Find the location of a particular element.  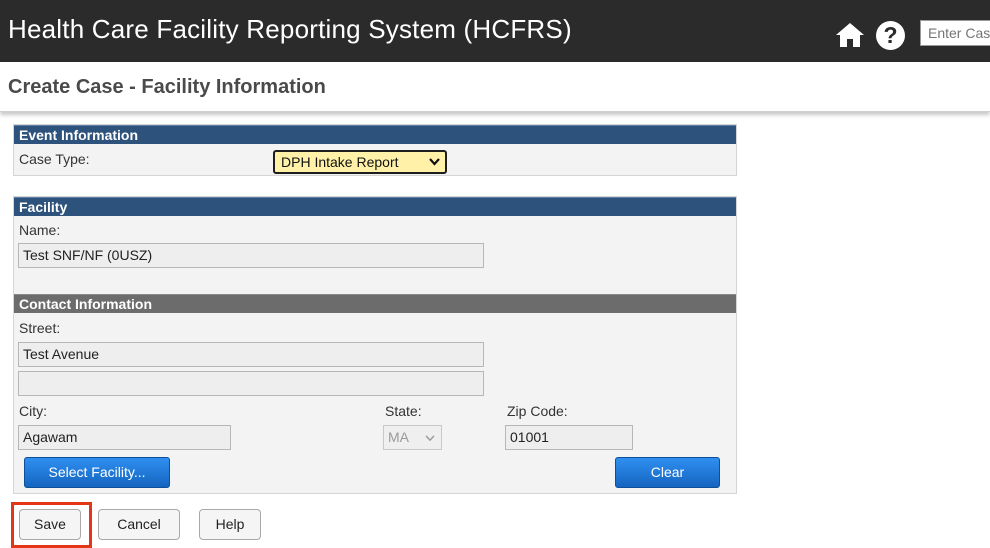

event-information-header: Event Information is located at coordinates (375, 134).